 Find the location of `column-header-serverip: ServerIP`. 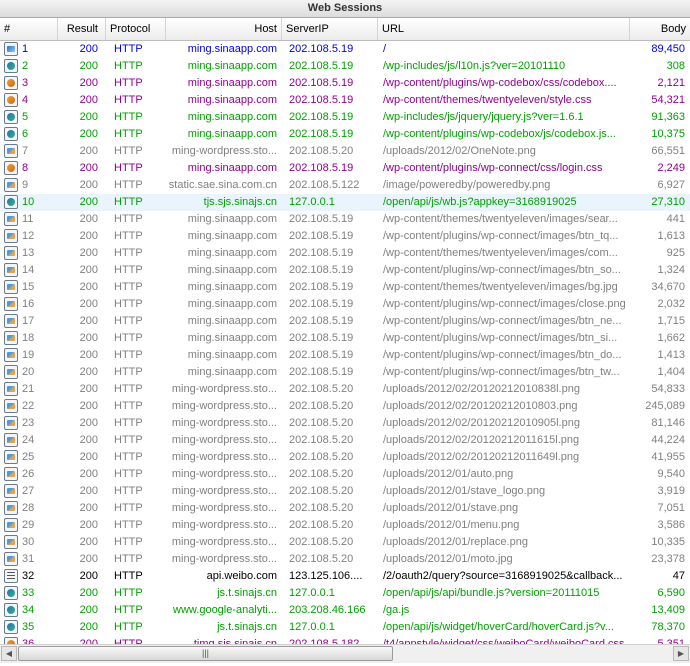

column-header-serverip: ServerIP is located at coordinates (330, 29).